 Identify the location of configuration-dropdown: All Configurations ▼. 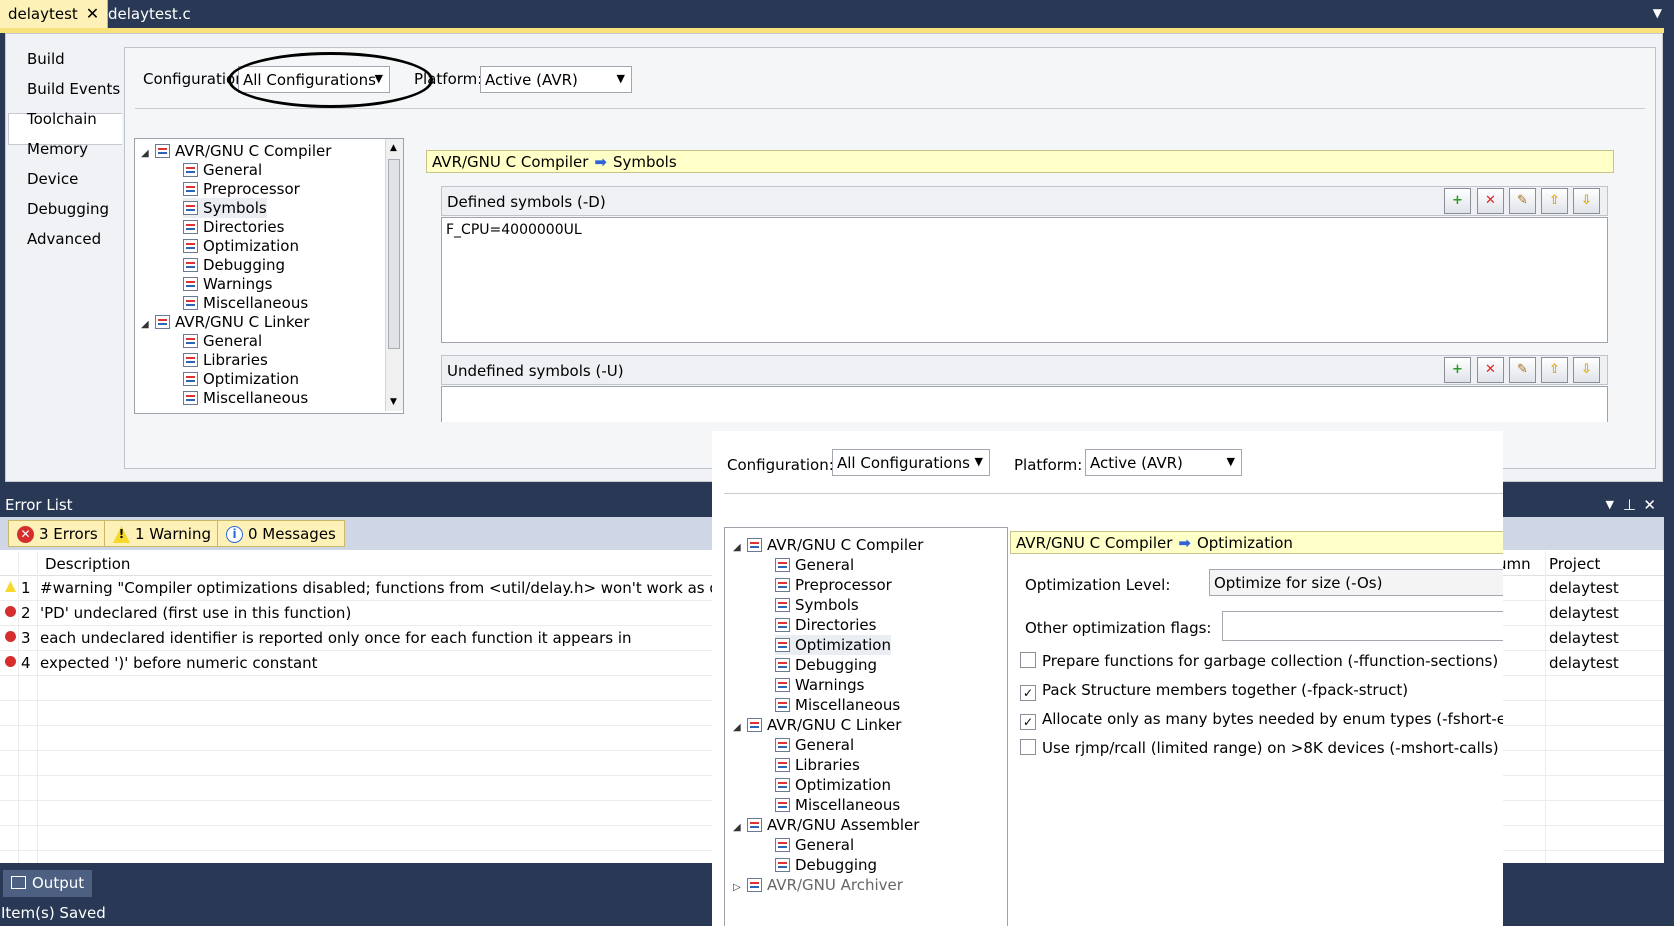
(911, 462).